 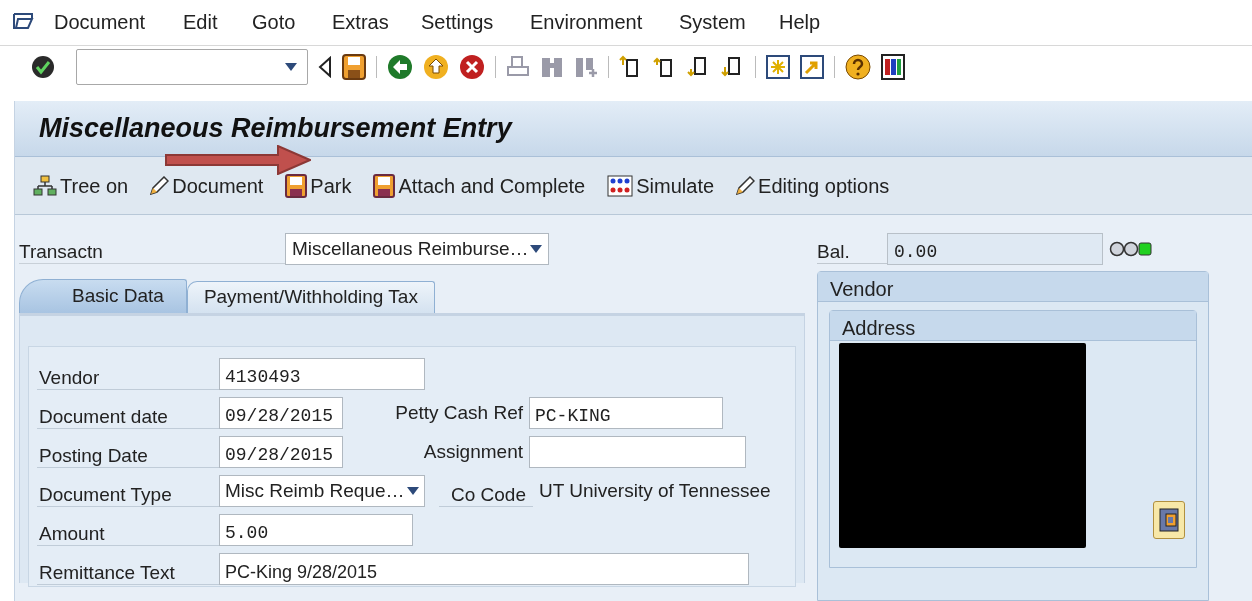 I want to click on field-label: Petty Cash Ref, so click(x=459, y=412).